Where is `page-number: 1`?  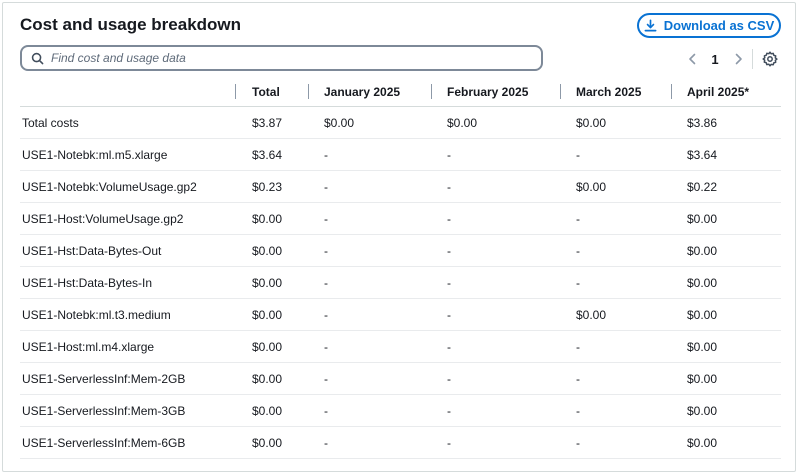
page-number: 1 is located at coordinates (715, 59).